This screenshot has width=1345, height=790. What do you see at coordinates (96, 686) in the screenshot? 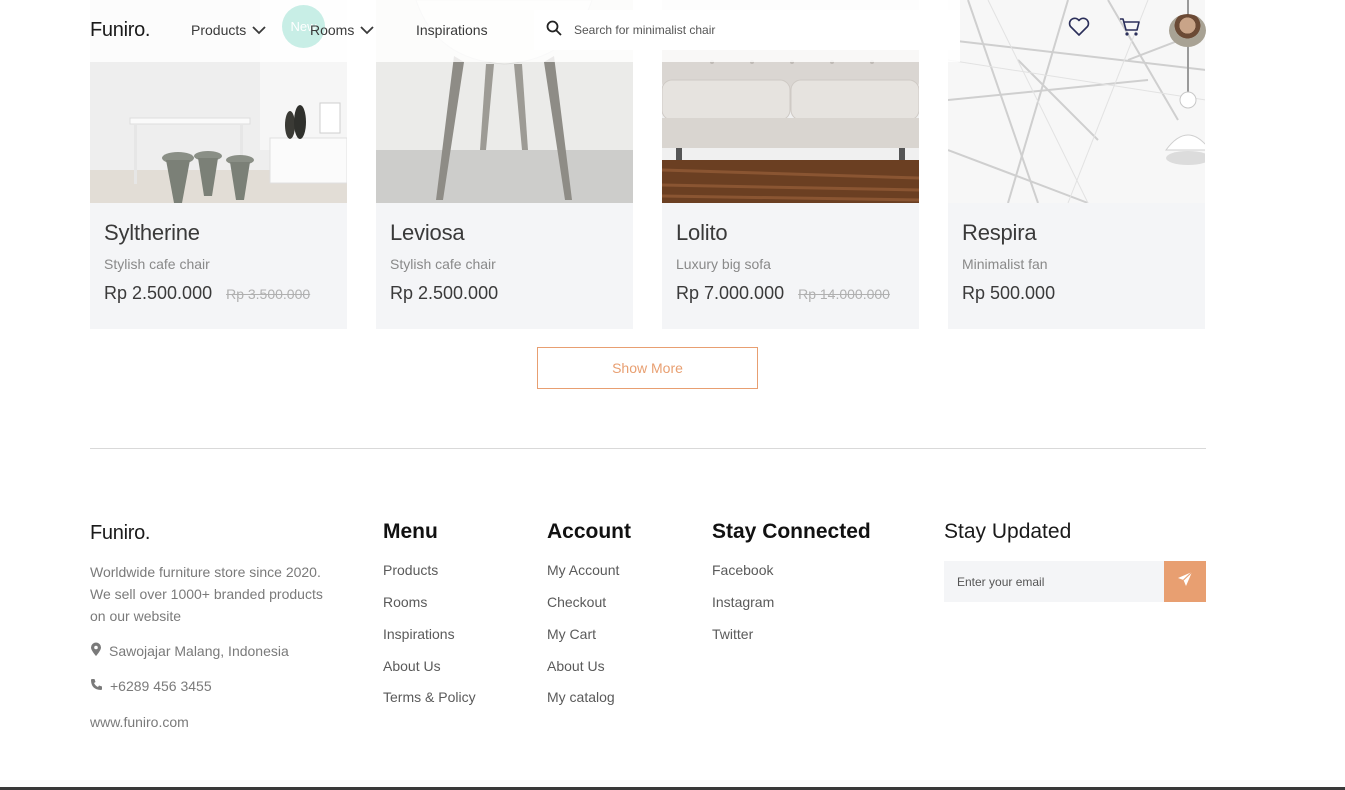
I see `phone-icon` at bounding box center [96, 686].